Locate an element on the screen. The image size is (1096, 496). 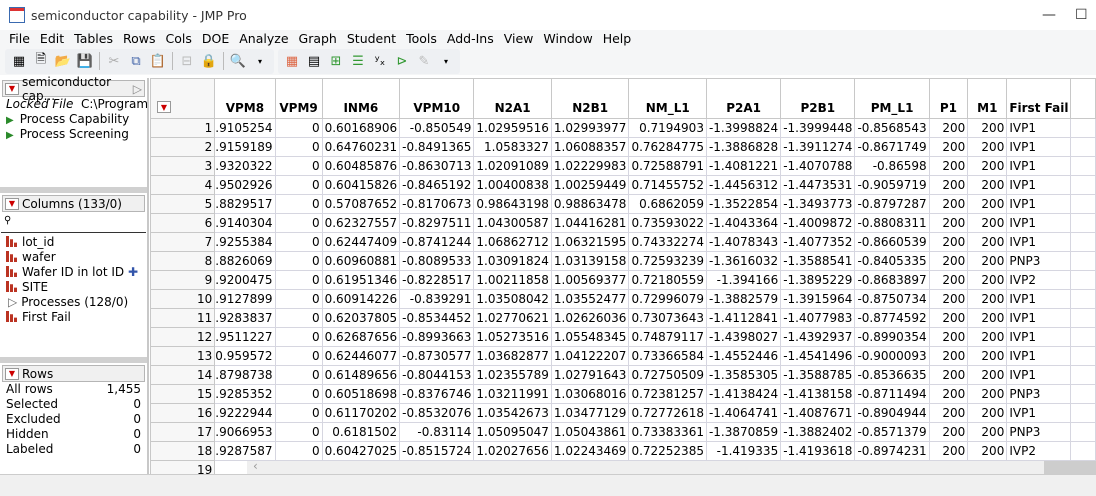
red-triangle-menu-icon: ▼ is located at coordinates (164, 107).